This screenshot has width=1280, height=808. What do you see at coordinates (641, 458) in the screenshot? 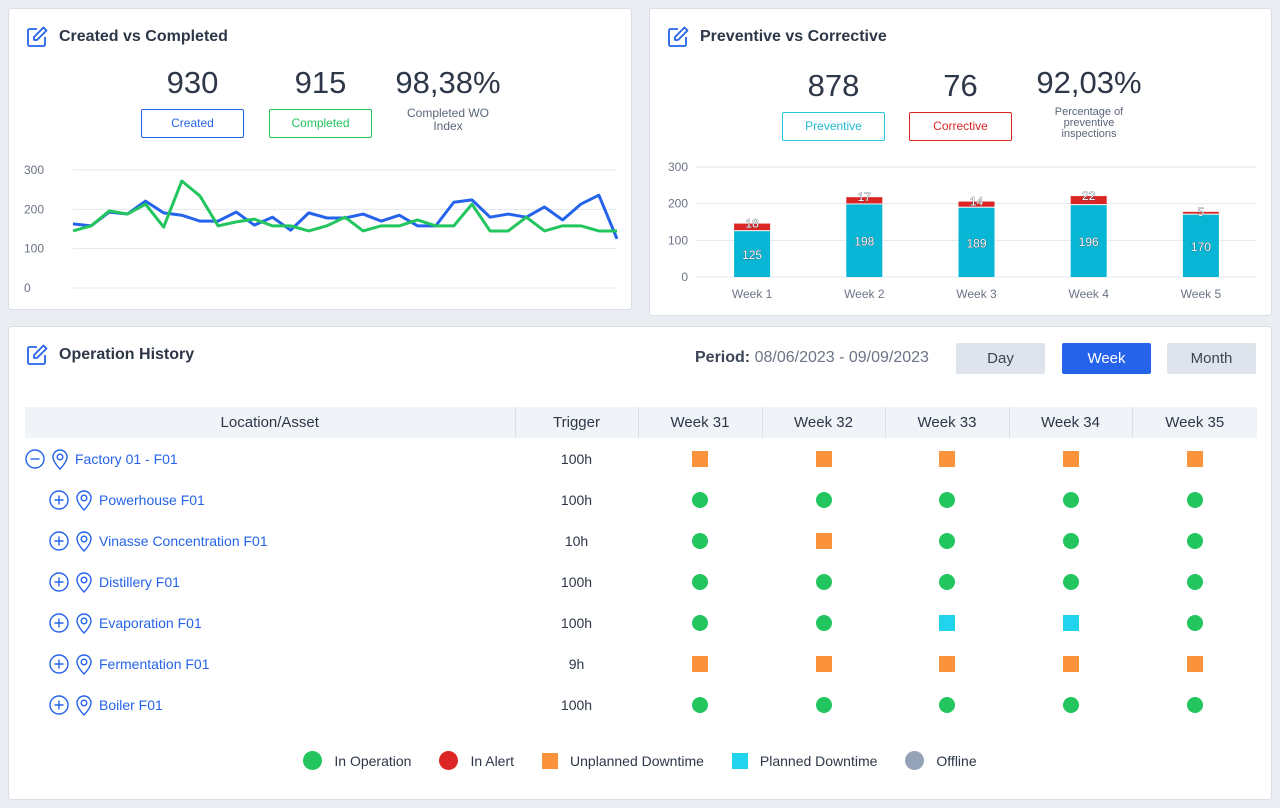
I see `table-row: Factory 01 - F01 100h` at bounding box center [641, 458].